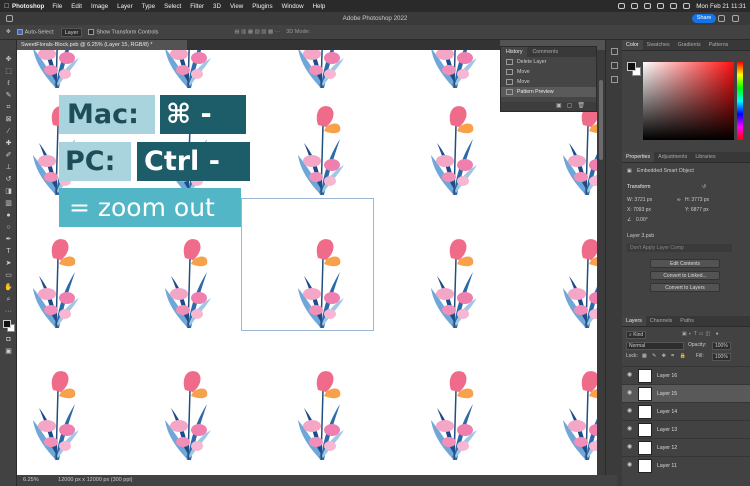  Describe the element at coordinates (197, 6) in the screenshot. I see `menu-filter: Filter` at that location.